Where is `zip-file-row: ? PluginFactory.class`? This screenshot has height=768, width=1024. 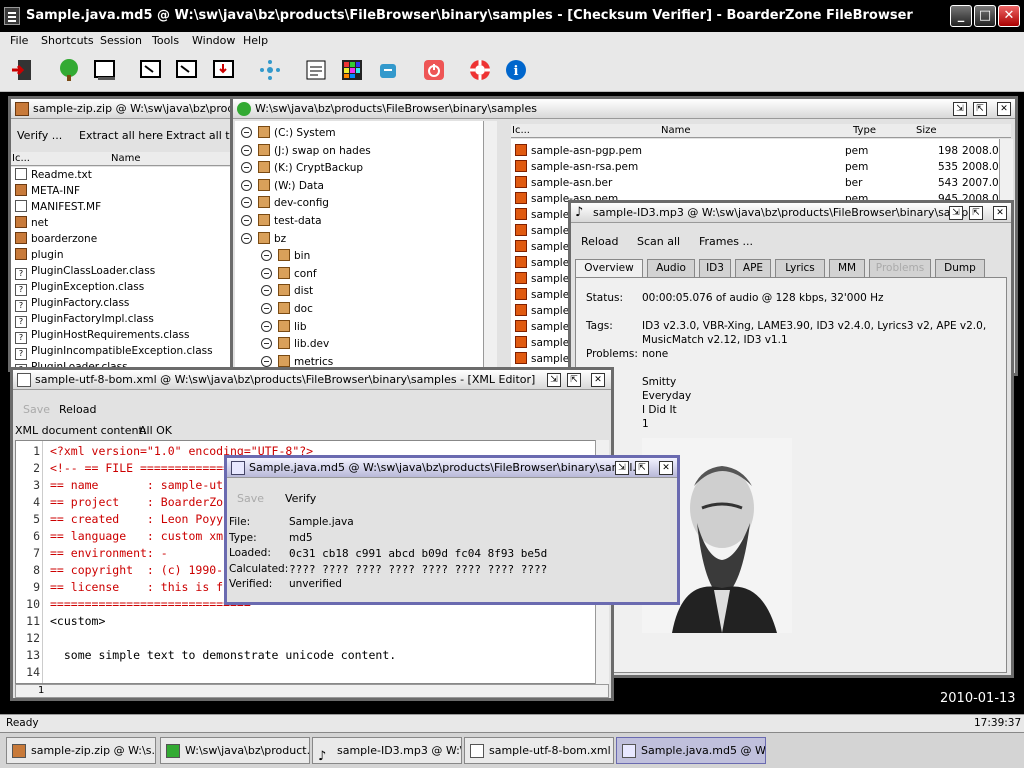 zip-file-row: ? PluginFactory.class is located at coordinates (72, 303).